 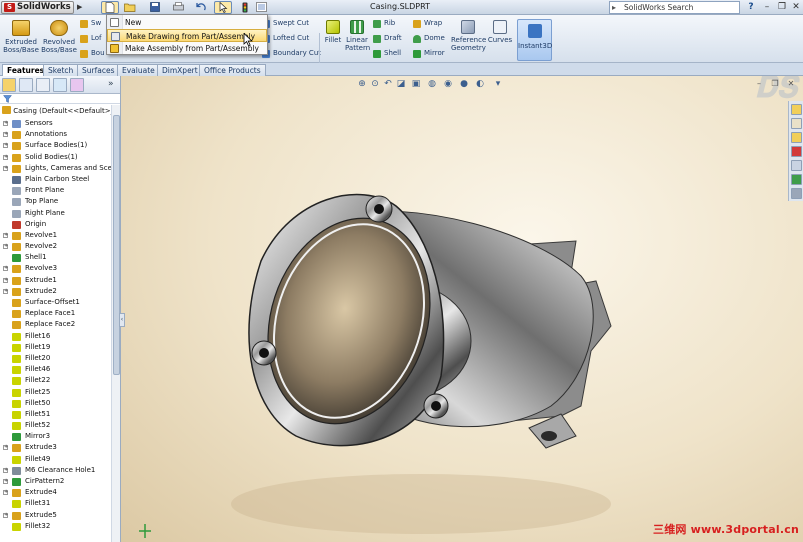 I want to click on custom-properties-icon, so click(x=796, y=193).